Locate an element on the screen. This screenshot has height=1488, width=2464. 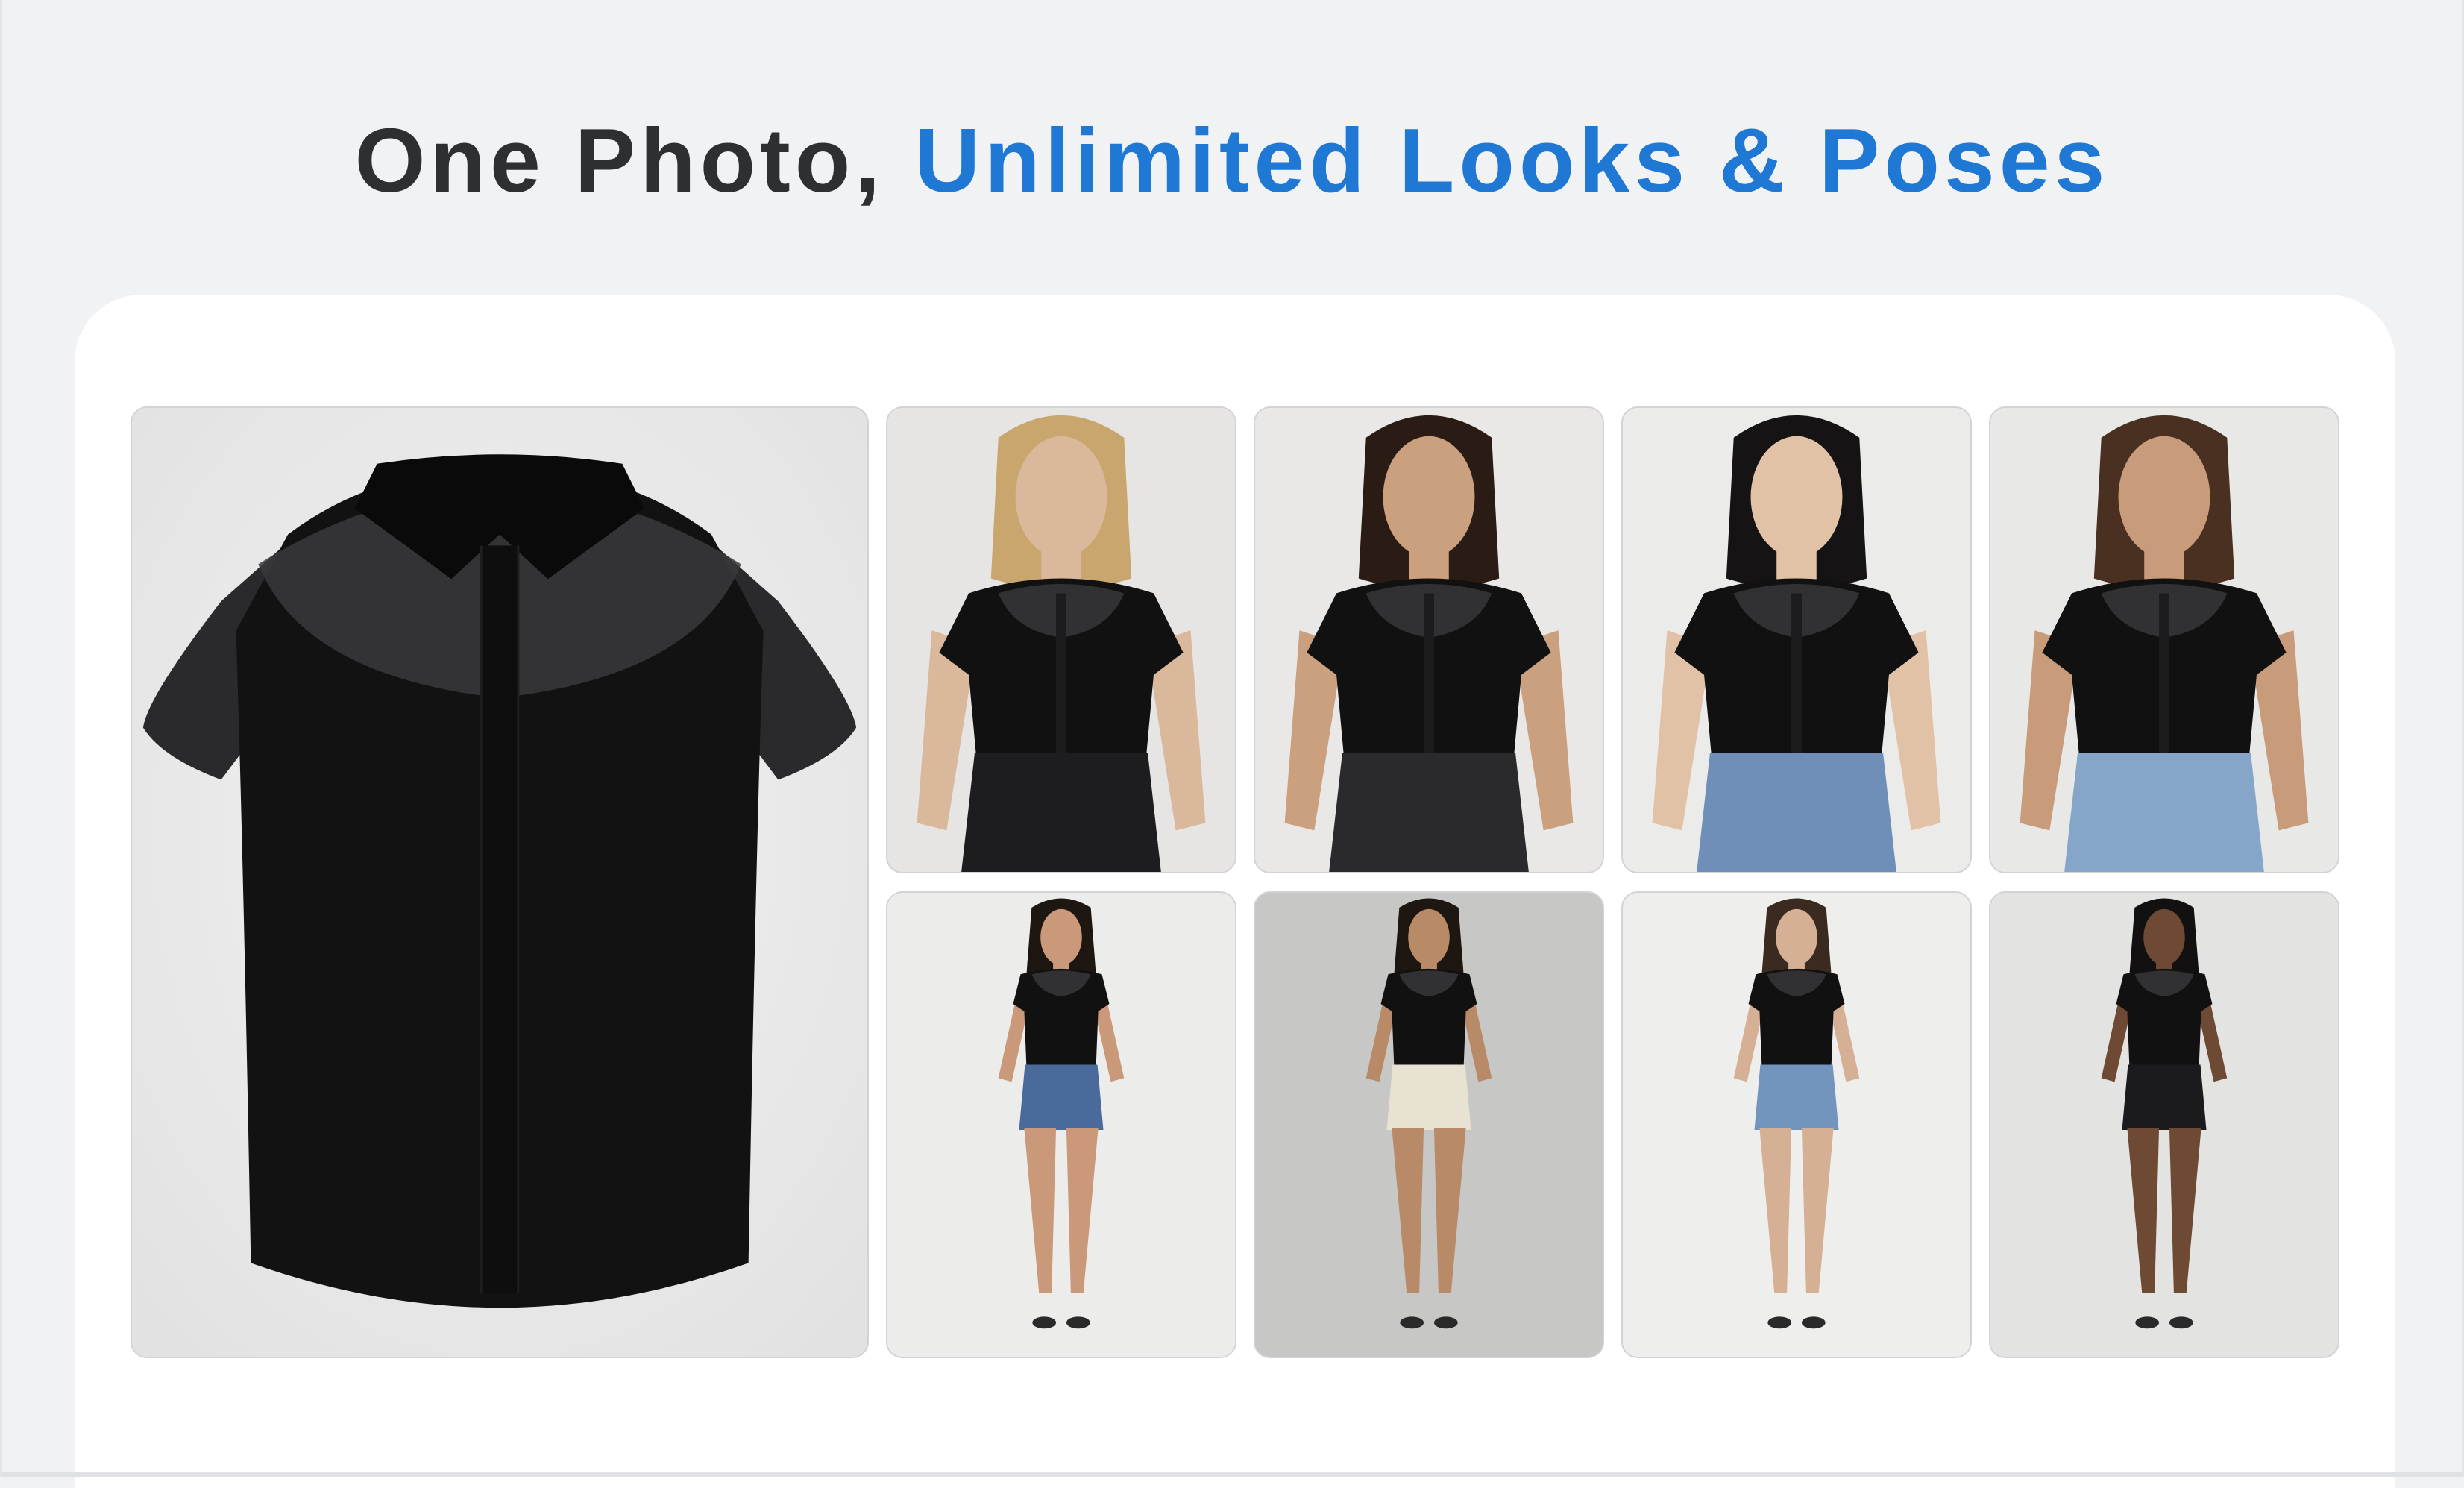
headline-part-accent: Unlimited Looks & Poses is located at coordinates (1512, 160).